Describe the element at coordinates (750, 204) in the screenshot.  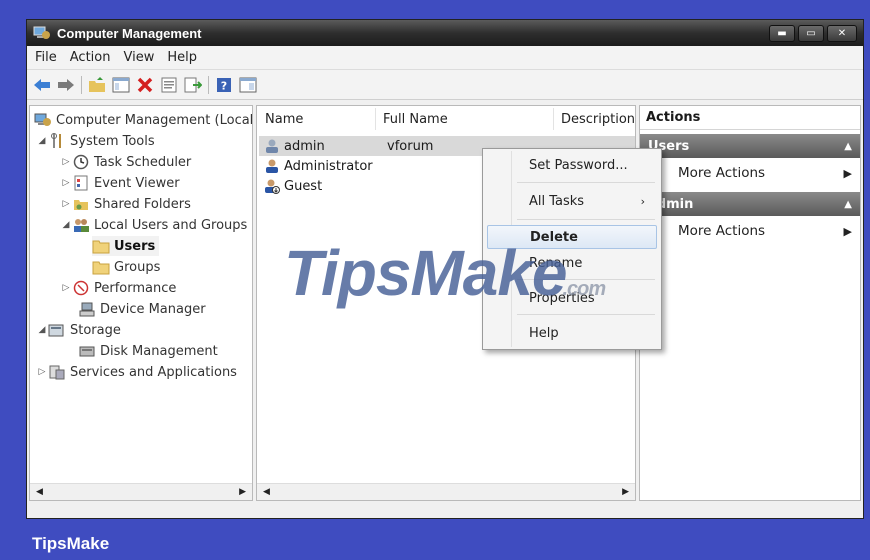
I see `actions-section-admin: admin ▲` at that location.